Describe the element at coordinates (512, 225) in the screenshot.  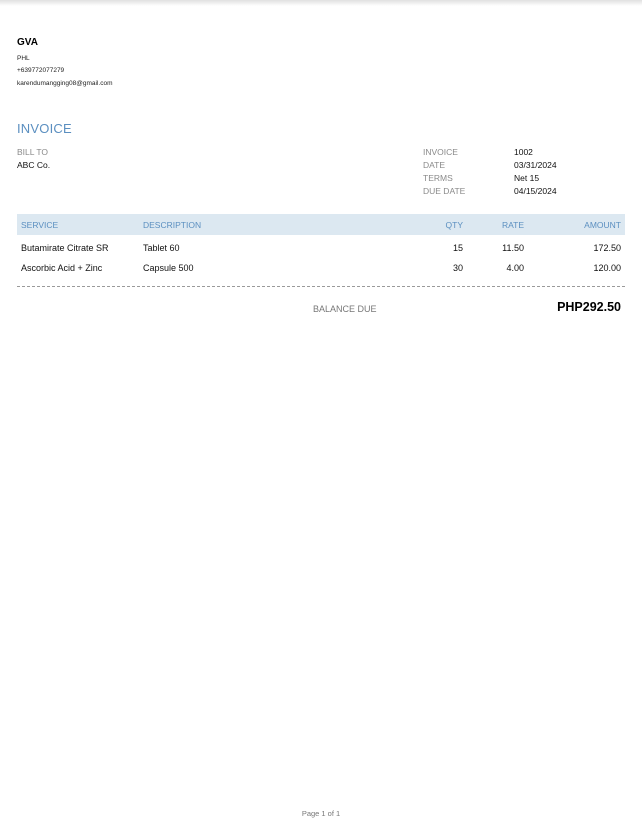
I see `header-rate: RATE` at that location.